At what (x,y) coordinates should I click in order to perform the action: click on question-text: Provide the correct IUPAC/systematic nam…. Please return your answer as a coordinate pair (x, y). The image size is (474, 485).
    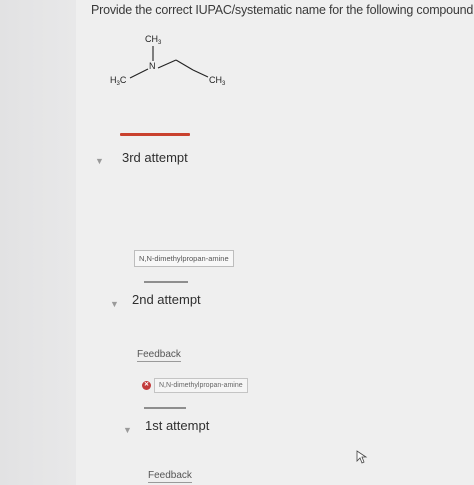
    Looking at the image, I should click on (282, 10).